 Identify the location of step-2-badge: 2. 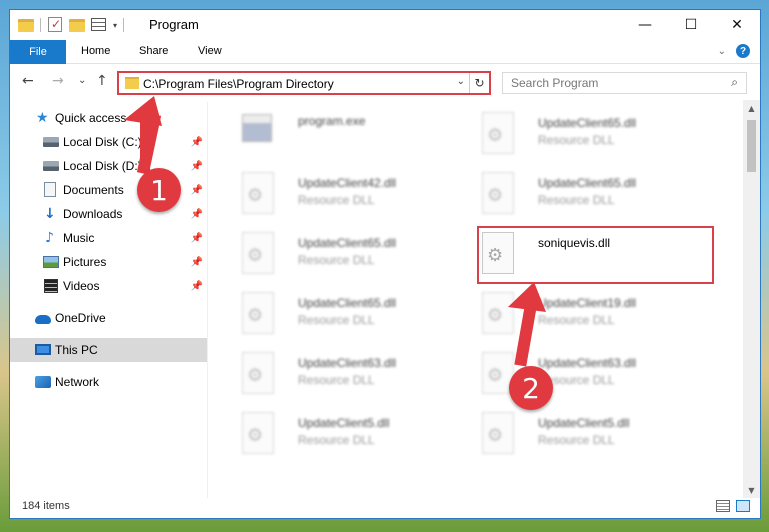
(531, 388).